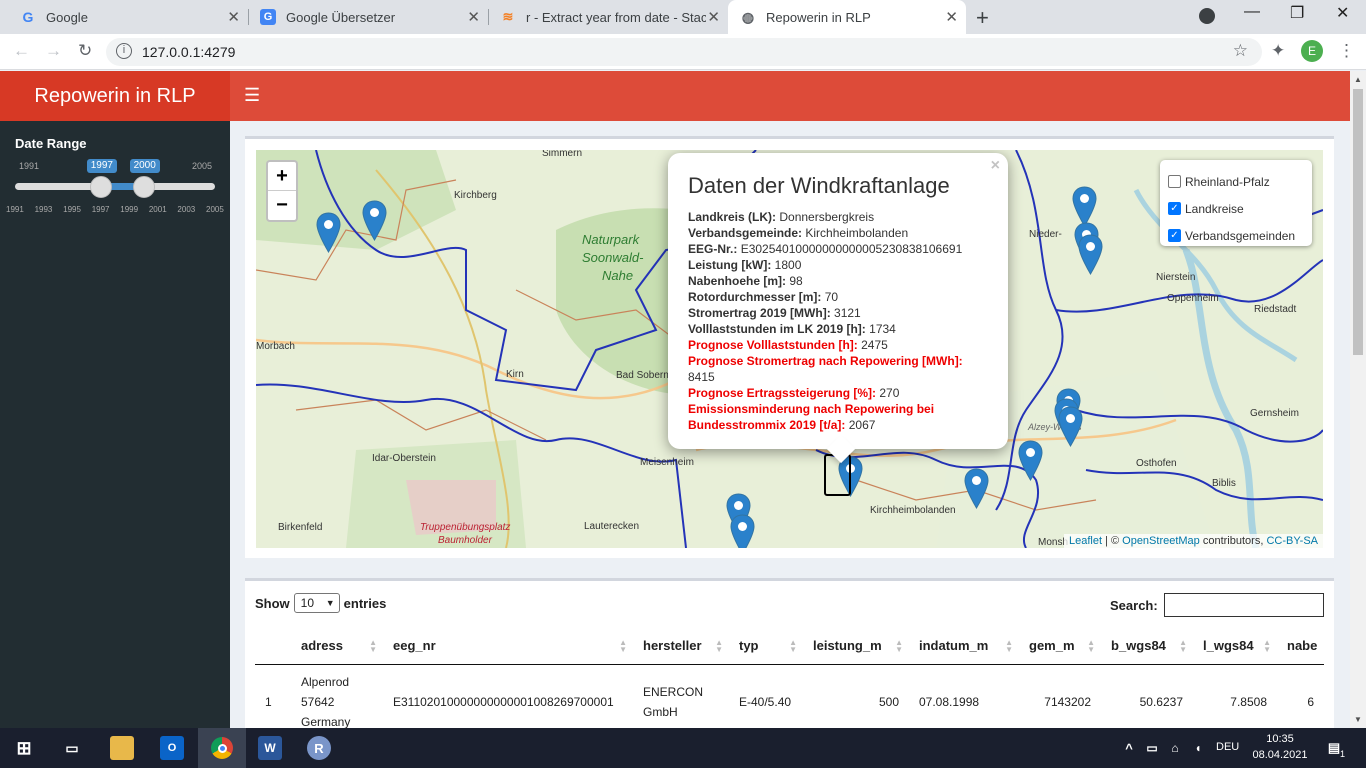 This screenshot has height=768, width=1366. Describe the element at coordinates (1252, 12) in the screenshot. I see `minimize-icon: —` at that location.